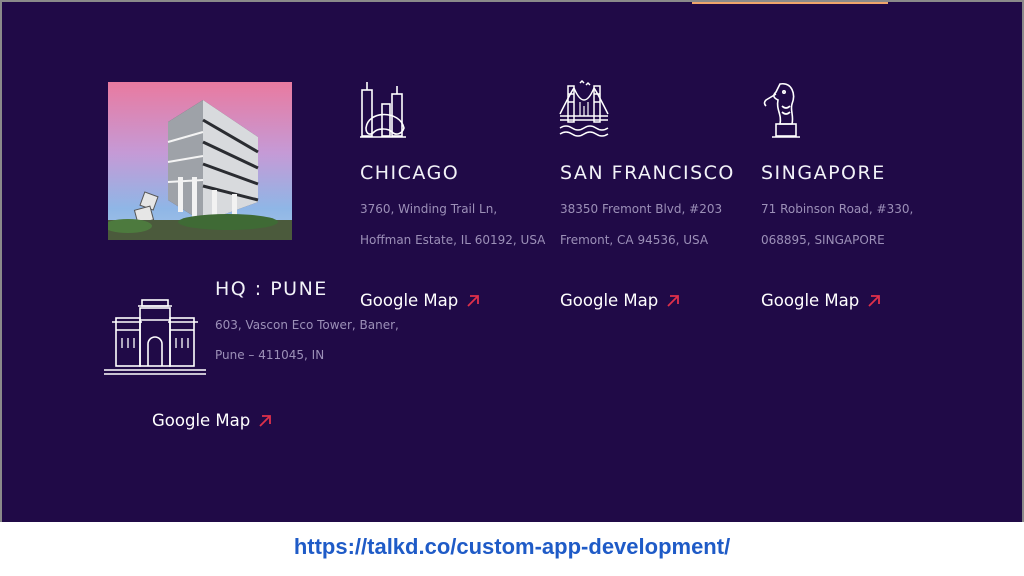 Image resolution: width=1024 pixels, height=576 pixels. I want to click on chicago-skyline-icon, so click(383, 110).